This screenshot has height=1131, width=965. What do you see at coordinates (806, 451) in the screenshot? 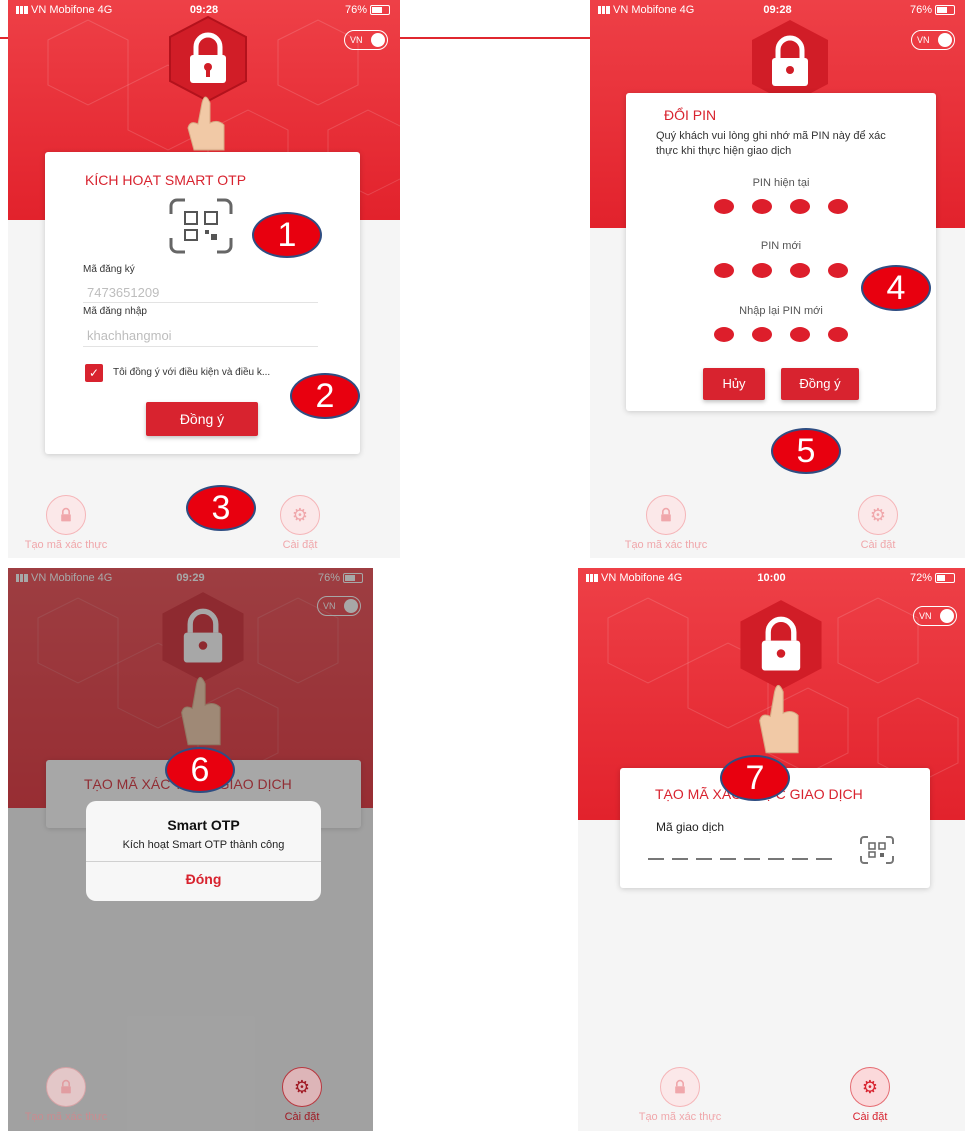
I see `step-badge-5: 5` at bounding box center [806, 451].